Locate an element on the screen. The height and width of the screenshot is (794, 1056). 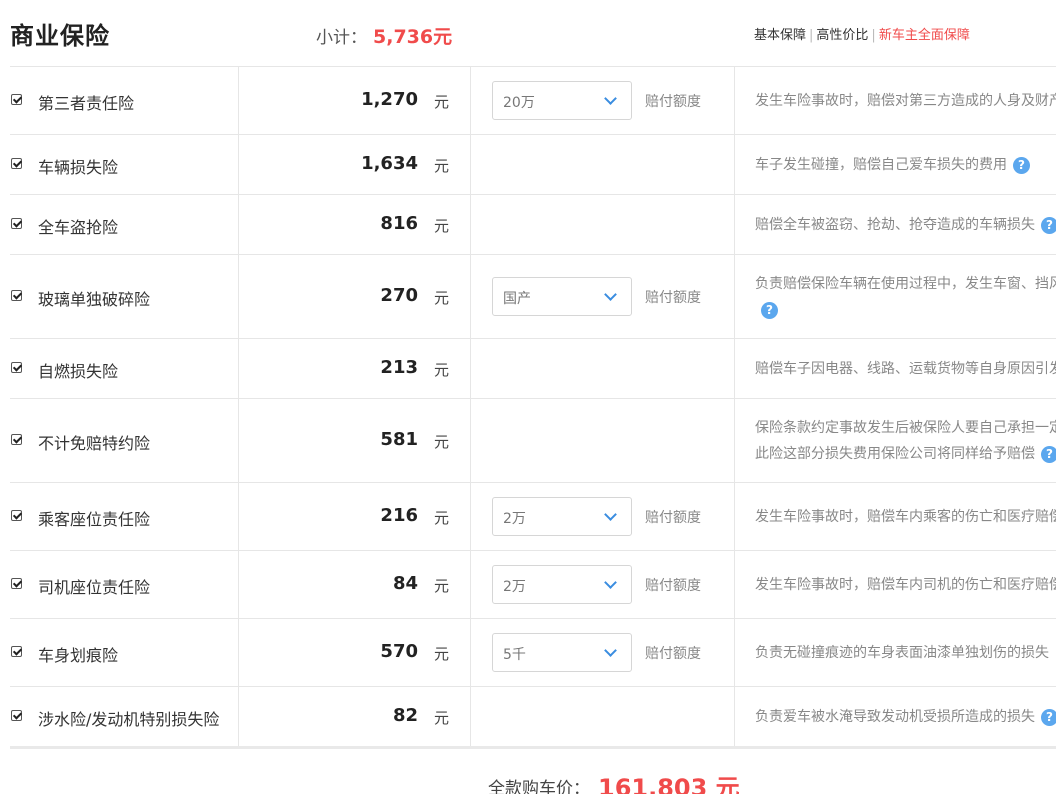
description-cell: 发生车险事故时，赔偿车内乘客的伤亡和医疗赔偿 is located at coordinates (895, 516).